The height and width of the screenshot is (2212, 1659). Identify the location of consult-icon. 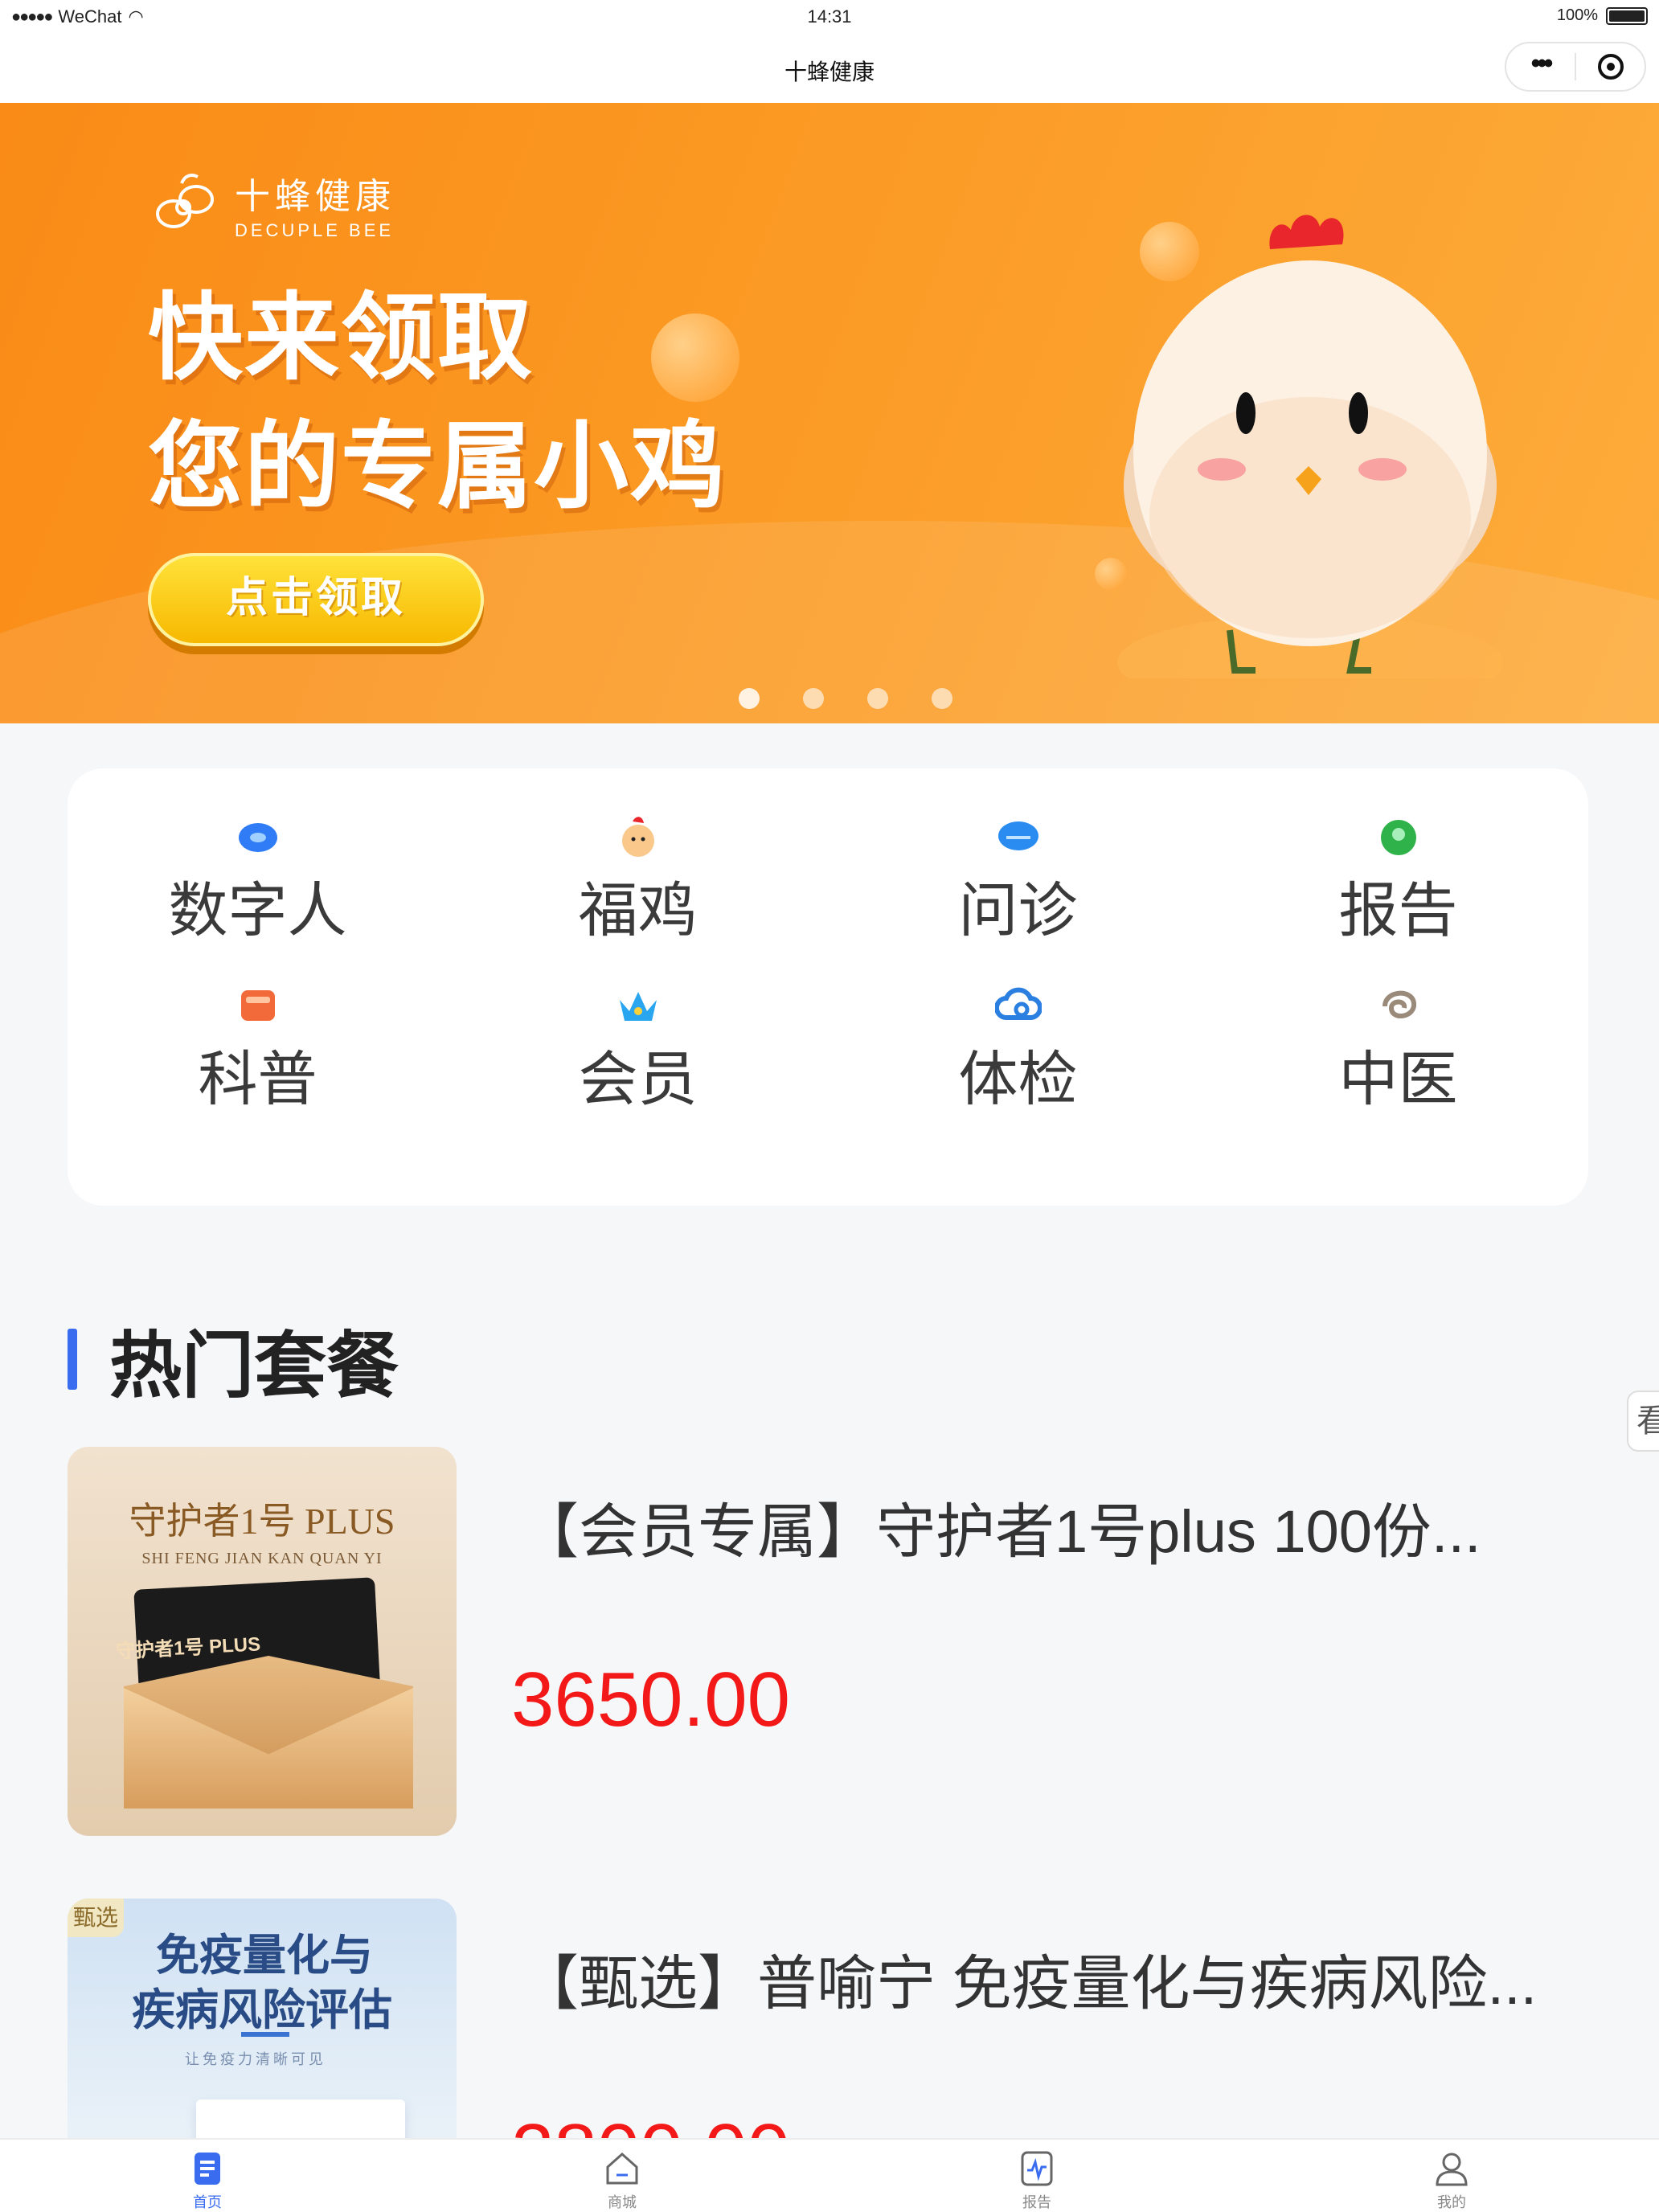
(1017, 835).